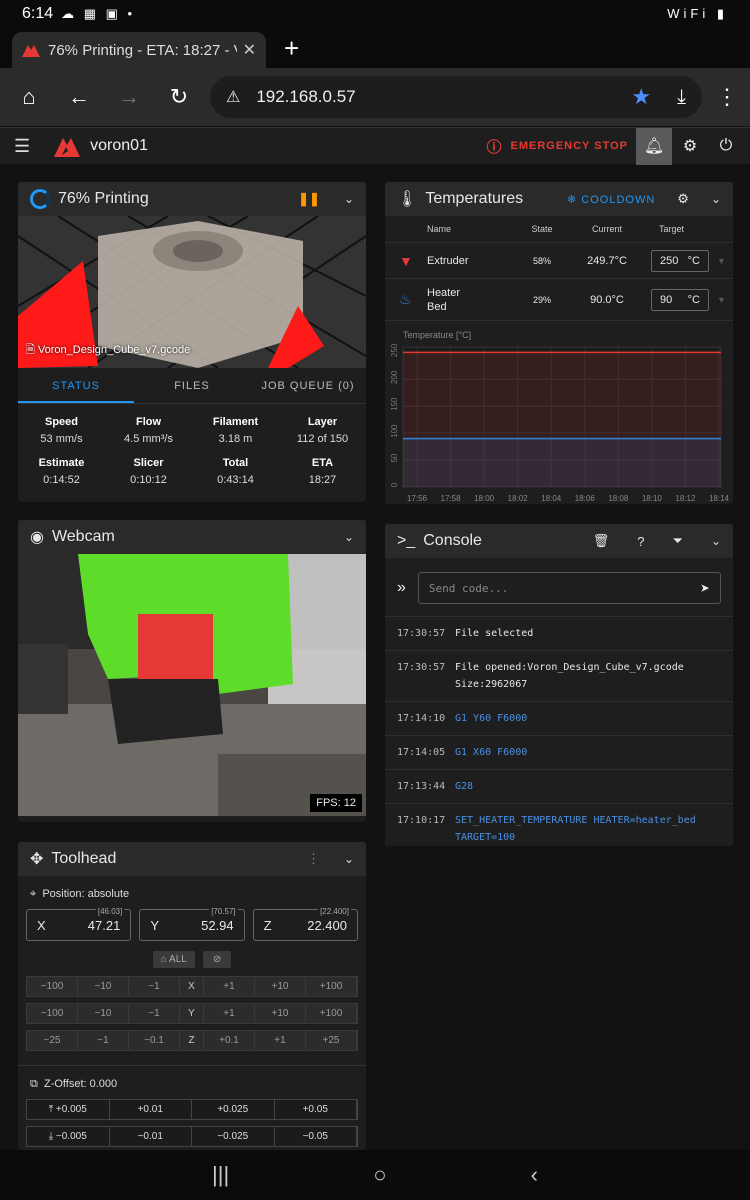 This screenshot has height=1200, width=750. What do you see at coordinates (249, 50) in the screenshot?
I see `close-tab-icon: ✕` at bounding box center [249, 50].